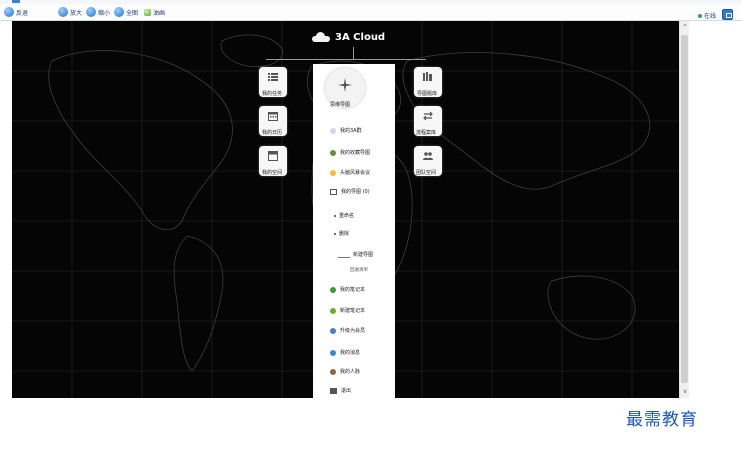 The width and height of the screenshot is (742, 453). Describe the element at coordinates (427, 94) in the screenshot. I see `node-map-library-label: 导图题库` at that location.